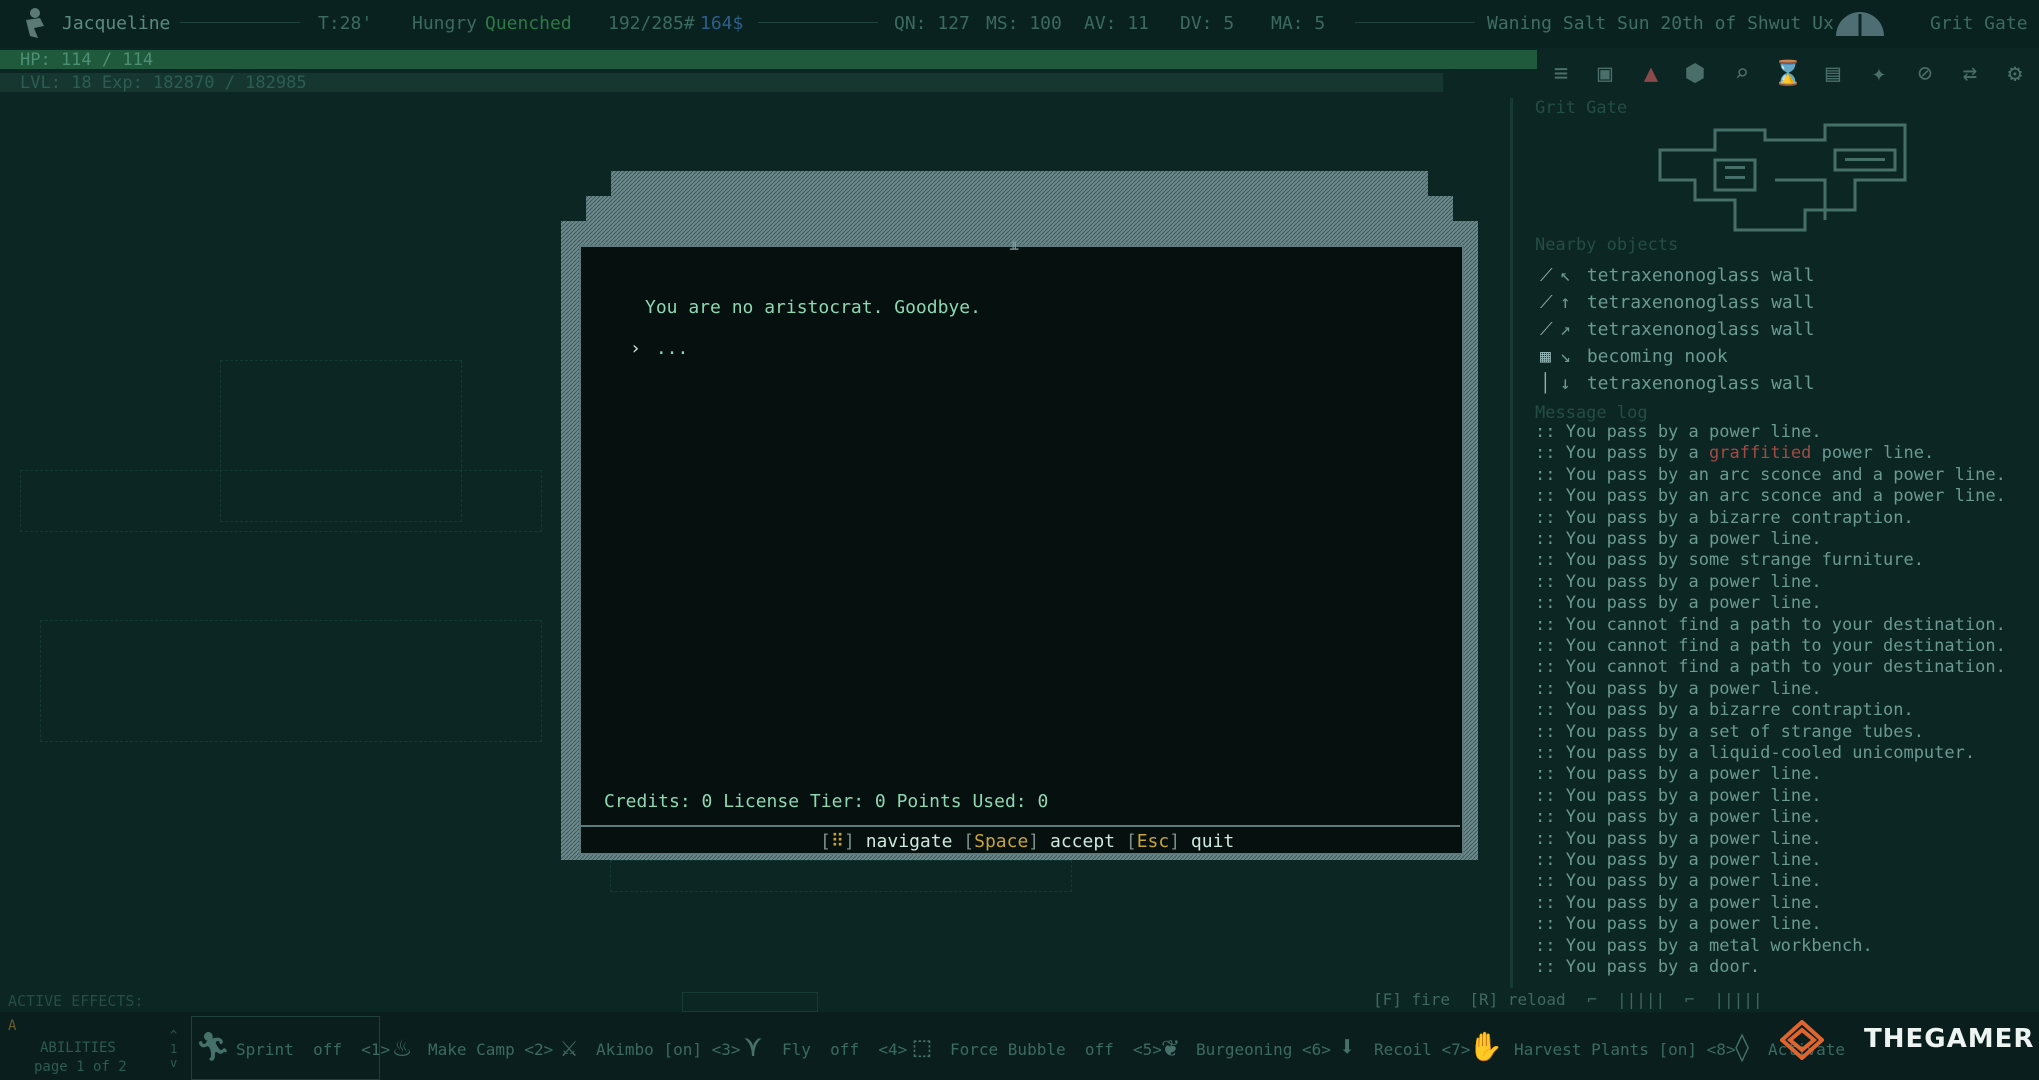 This screenshot has height=1080, width=2039. I want to click on hunger-status: Hungry, so click(445, 23).